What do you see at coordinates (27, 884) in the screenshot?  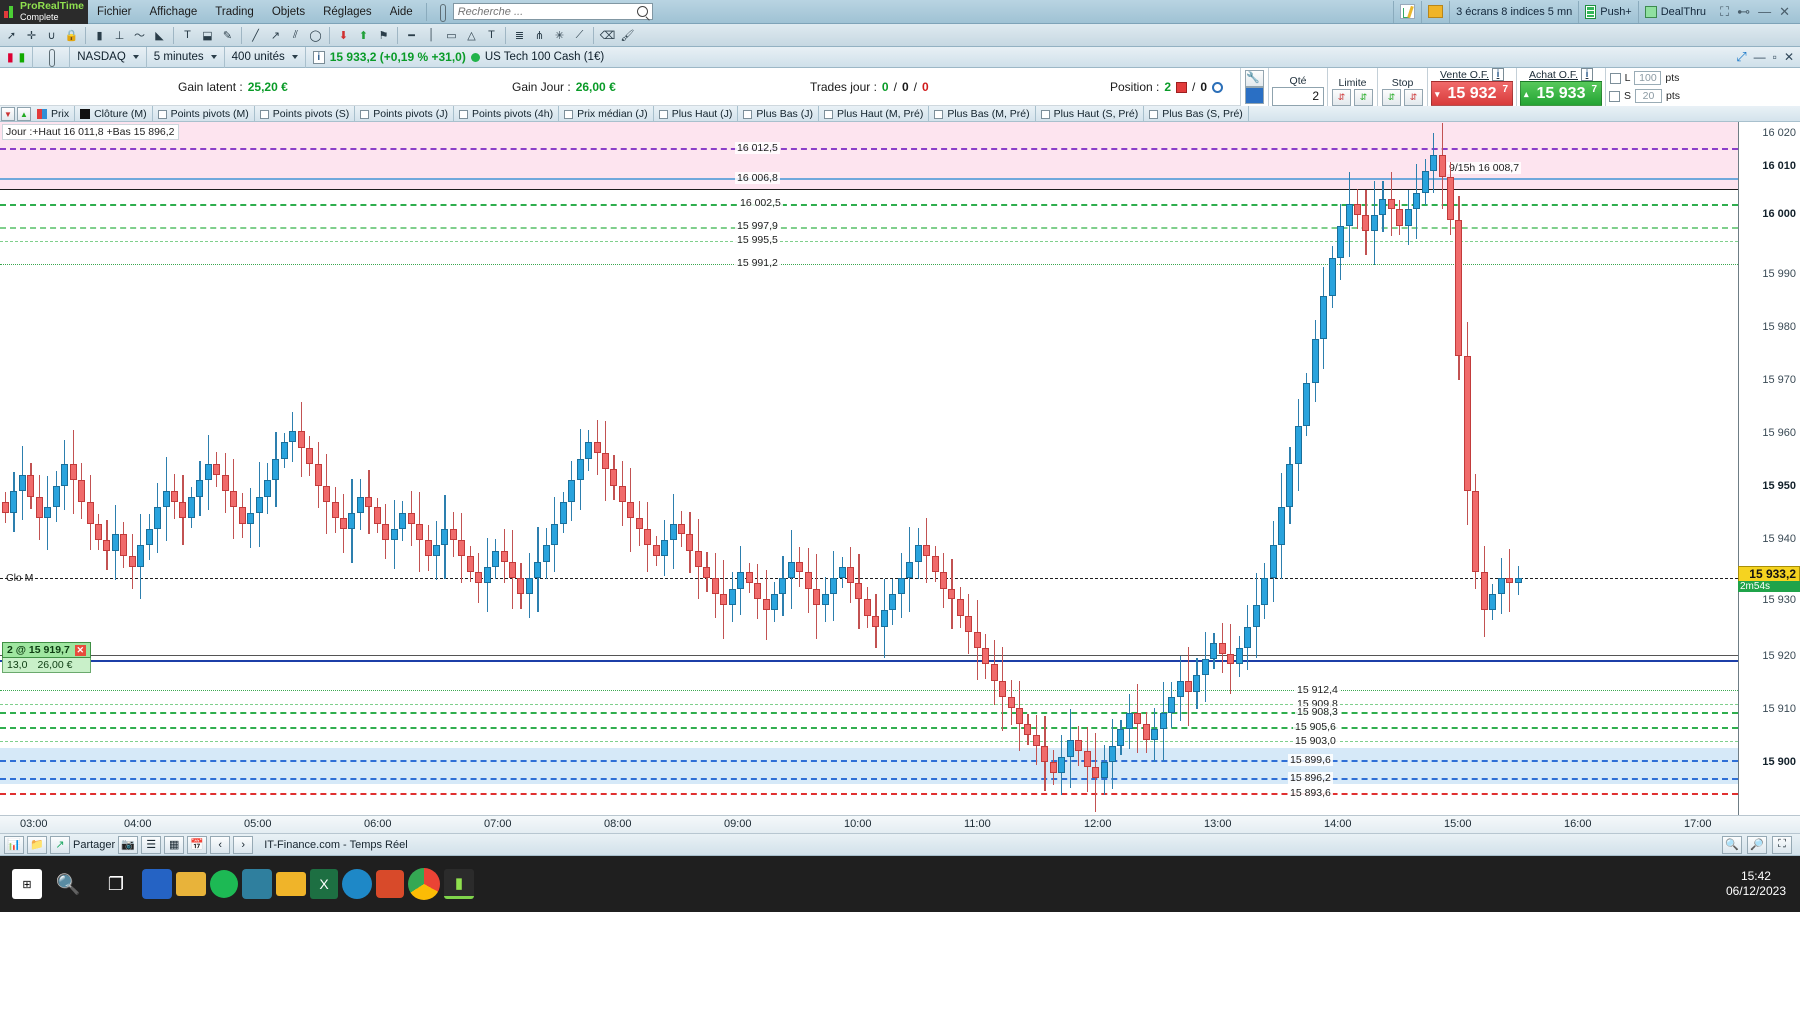 I see `start-button-icon: ⊞` at bounding box center [27, 884].